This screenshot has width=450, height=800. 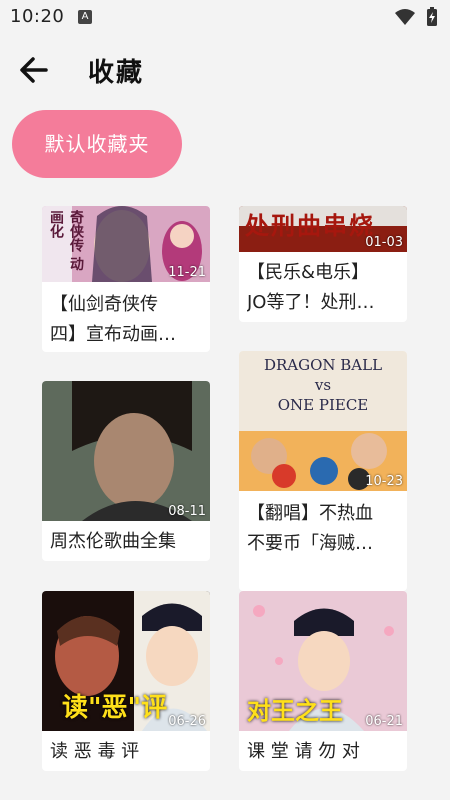 I want to click on a-icon: A, so click(x=85, y=17).